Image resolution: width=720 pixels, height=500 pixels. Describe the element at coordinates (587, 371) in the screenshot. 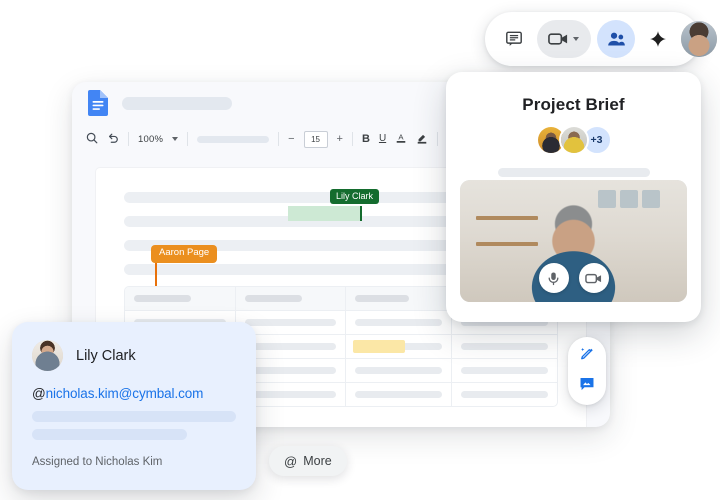

I see `doc-side-rail` at that location.